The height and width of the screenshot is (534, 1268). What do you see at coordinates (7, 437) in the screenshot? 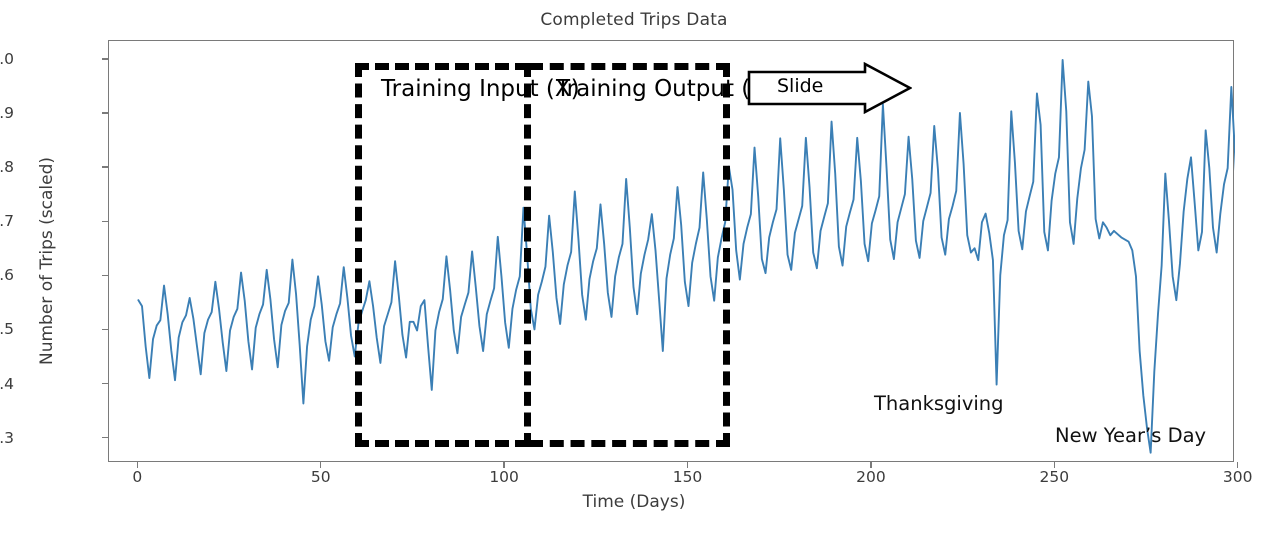
I see `y-tick-label: 0.3` at bounding box center [7, 437].